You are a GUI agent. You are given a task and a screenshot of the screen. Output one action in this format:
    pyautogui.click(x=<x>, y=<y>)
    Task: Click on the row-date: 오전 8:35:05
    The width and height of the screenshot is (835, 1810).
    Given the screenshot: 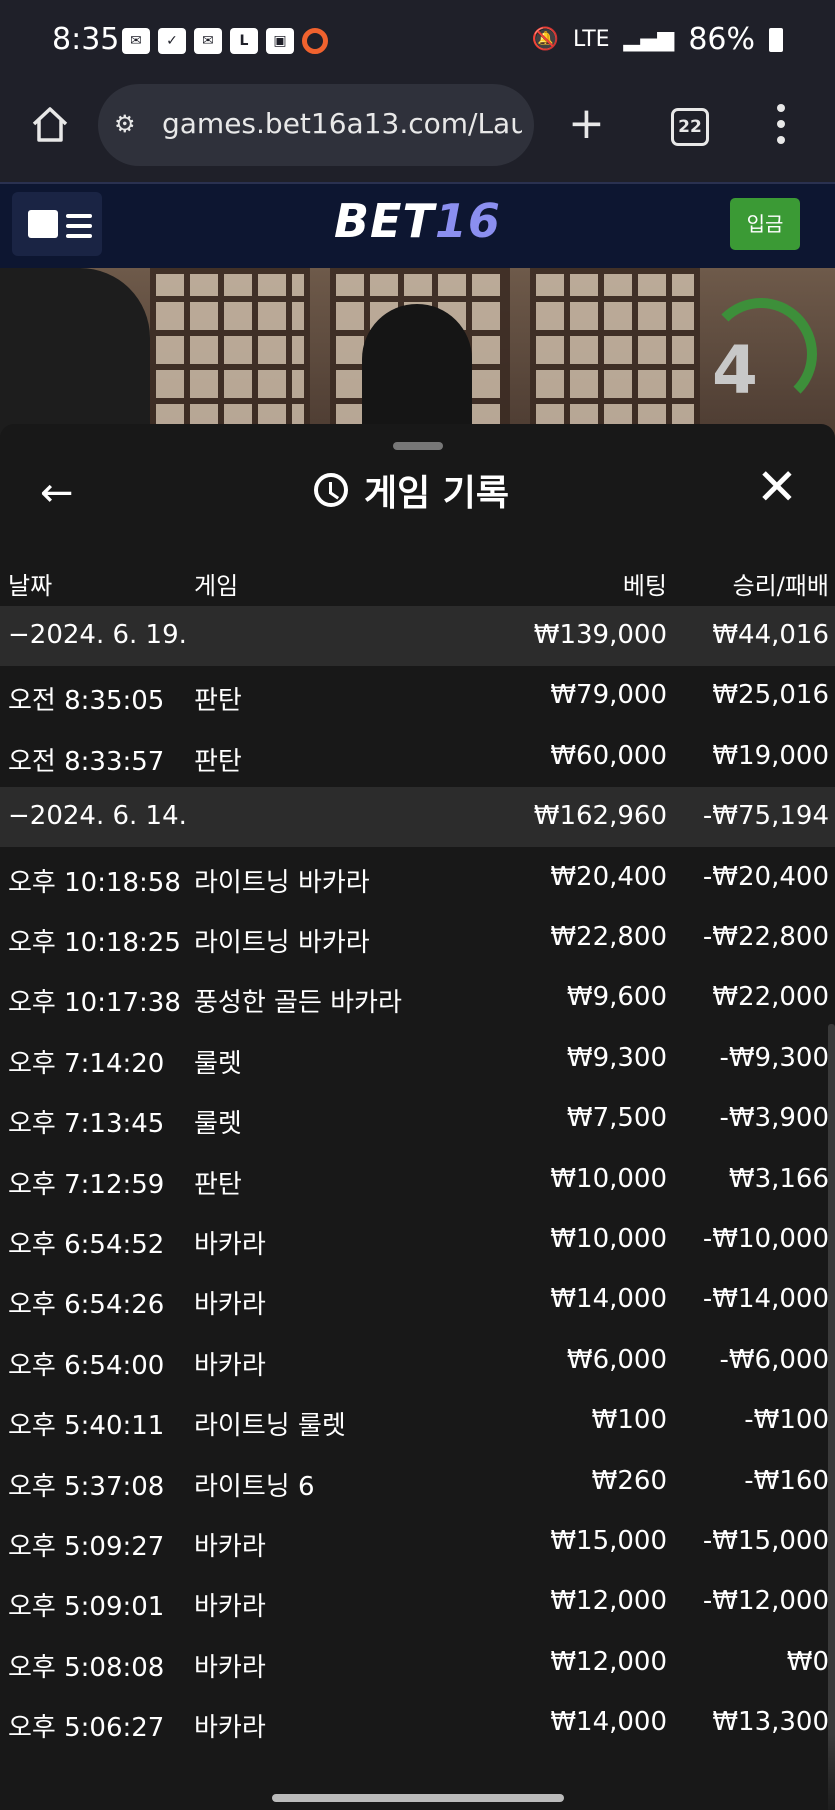 What is the action you would take?
    pyautogui.click(x=86, y=701)
    